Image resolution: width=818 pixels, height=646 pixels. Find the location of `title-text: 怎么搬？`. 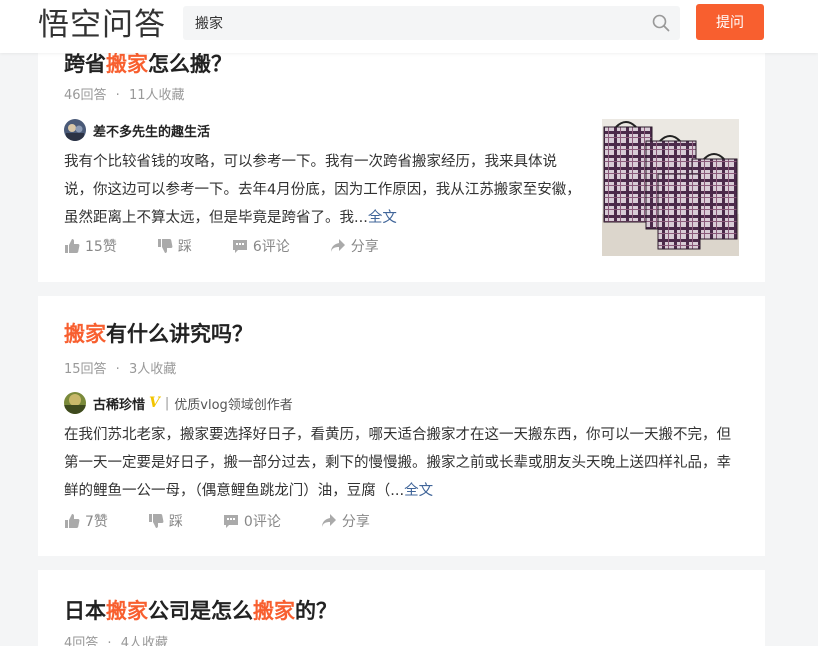

title-text: 怎么搬？ is located at coordinates (190, 64).